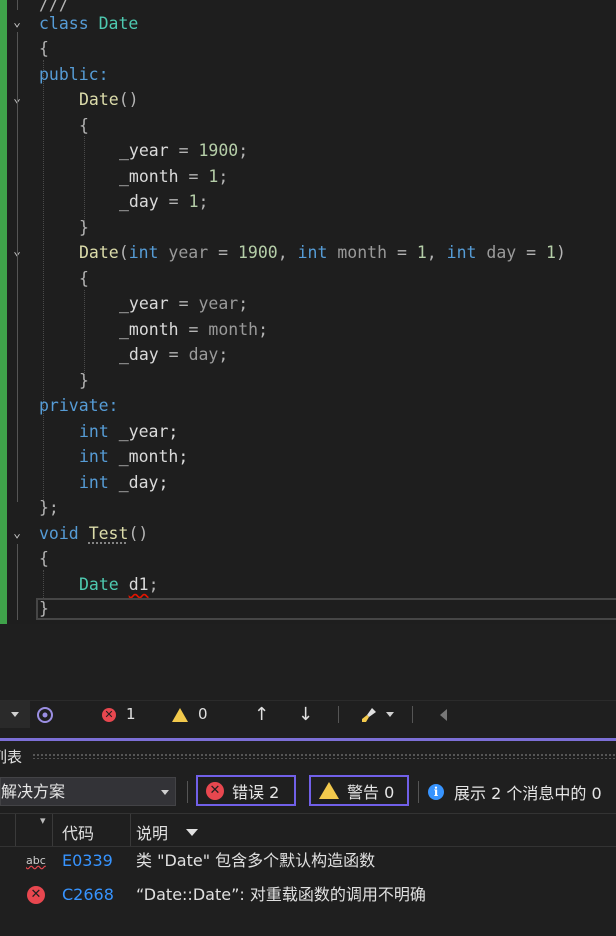 The image size is (616, 936). Describe the element at coordinates (436, 791) in the screenshot. I see `info-icon: i` at that location.